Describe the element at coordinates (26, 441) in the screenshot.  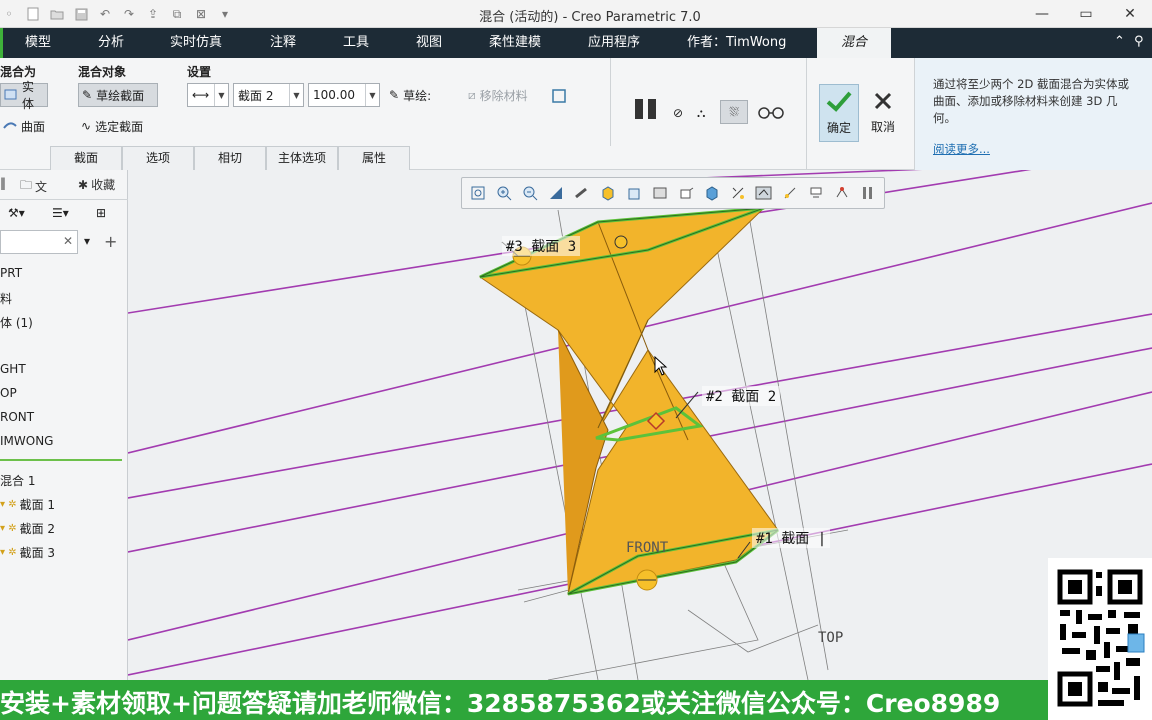
I see `tree-item-csys: IMWONG` at that location.